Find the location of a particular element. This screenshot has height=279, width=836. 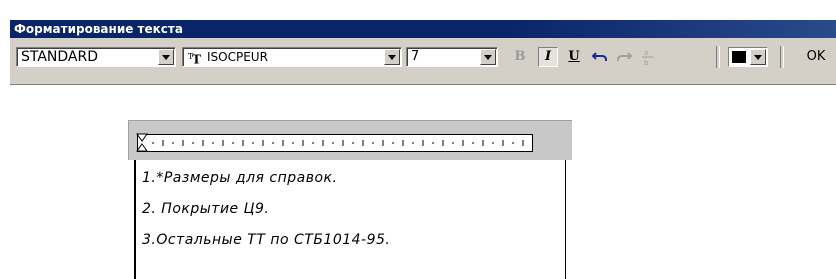

ruler-bar is located at coordinates (350, 140).